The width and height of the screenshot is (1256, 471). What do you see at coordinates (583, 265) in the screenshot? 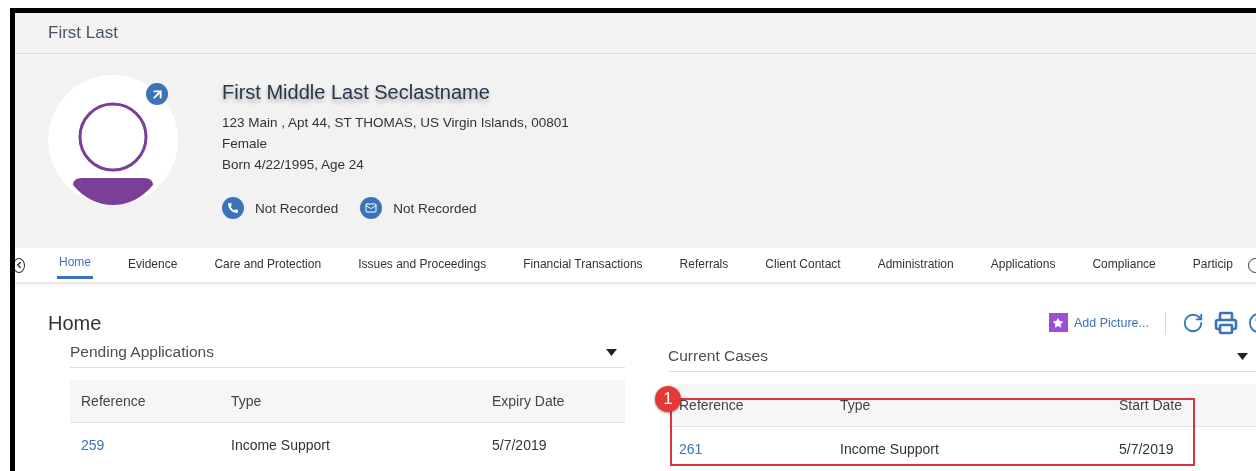
I see `tab: Financial Transactions` at bounding box center [583, 265].